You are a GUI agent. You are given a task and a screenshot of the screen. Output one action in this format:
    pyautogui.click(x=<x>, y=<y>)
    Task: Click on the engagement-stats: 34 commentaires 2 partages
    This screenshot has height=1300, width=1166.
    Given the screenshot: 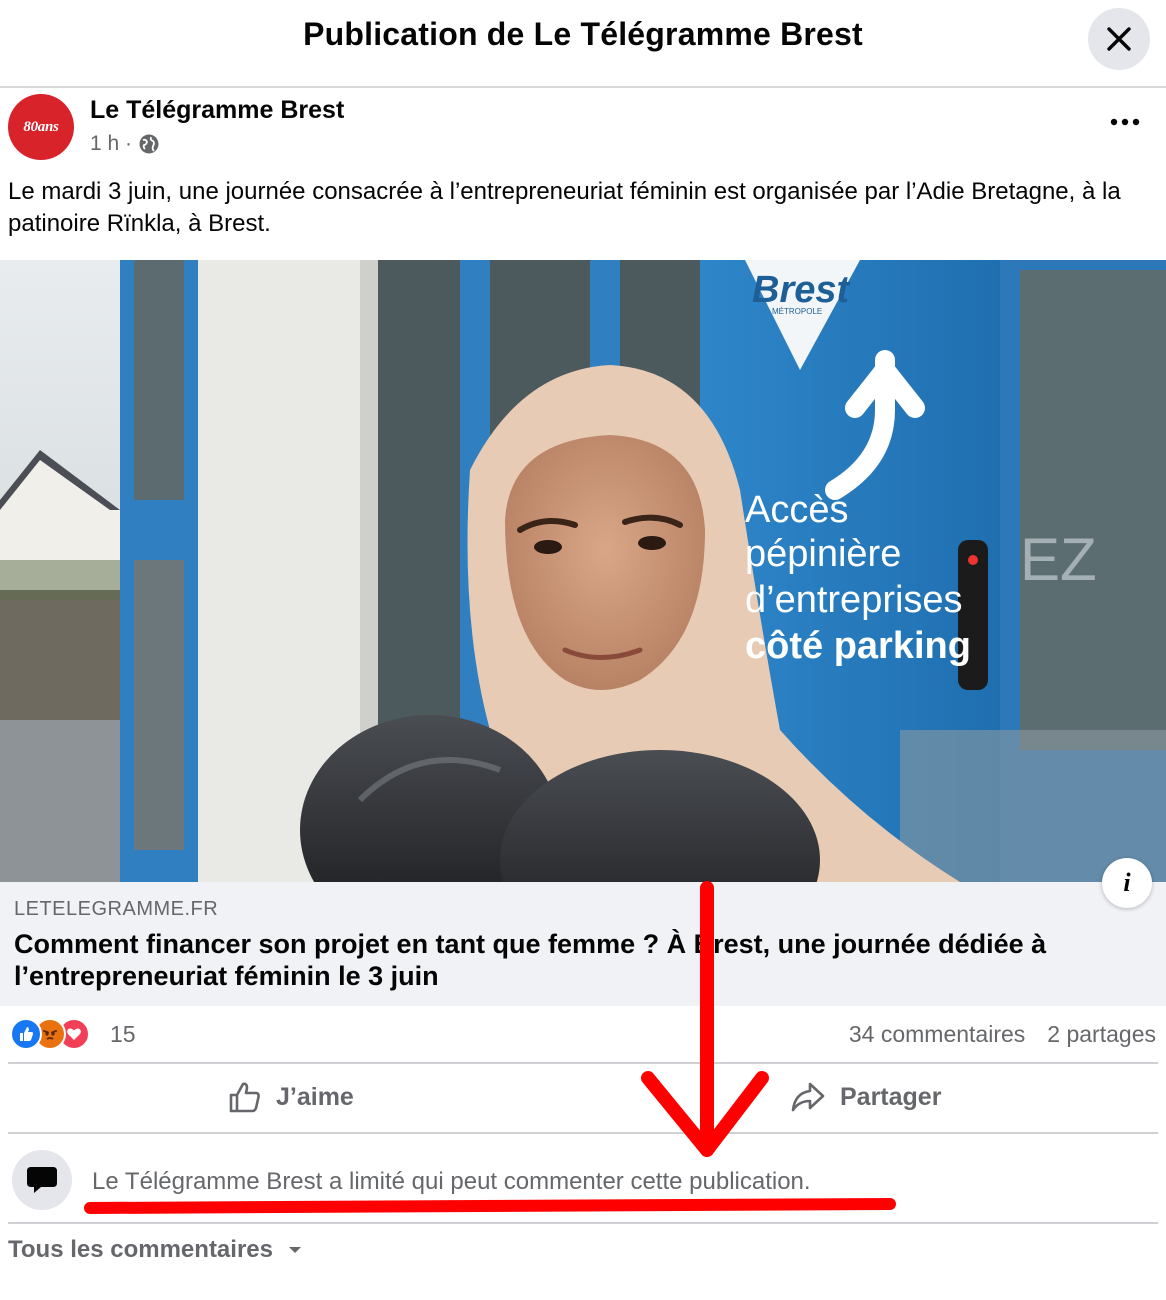 What is the action you would take?
    pyautogui.click(x=1002, y=1034)
    